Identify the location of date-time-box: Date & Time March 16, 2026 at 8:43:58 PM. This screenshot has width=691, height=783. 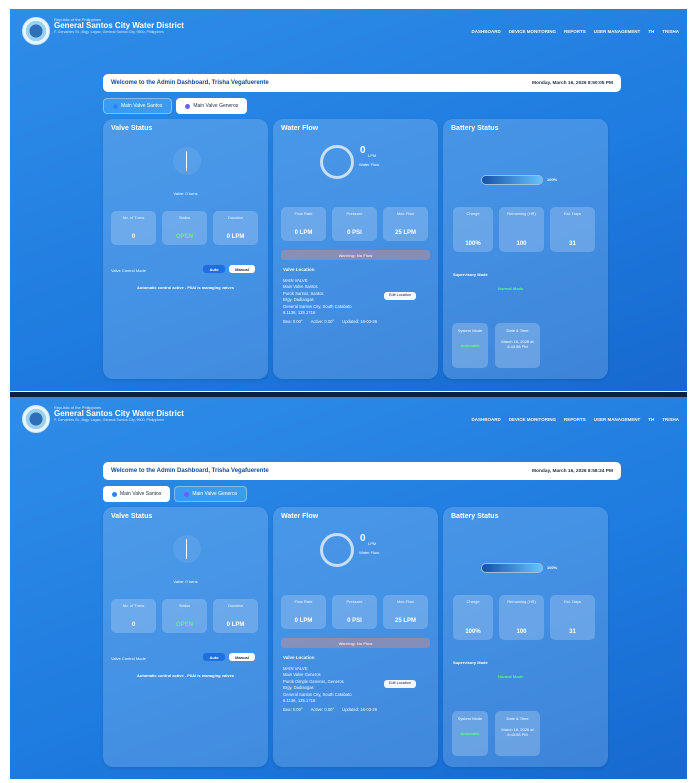
(517, 345).